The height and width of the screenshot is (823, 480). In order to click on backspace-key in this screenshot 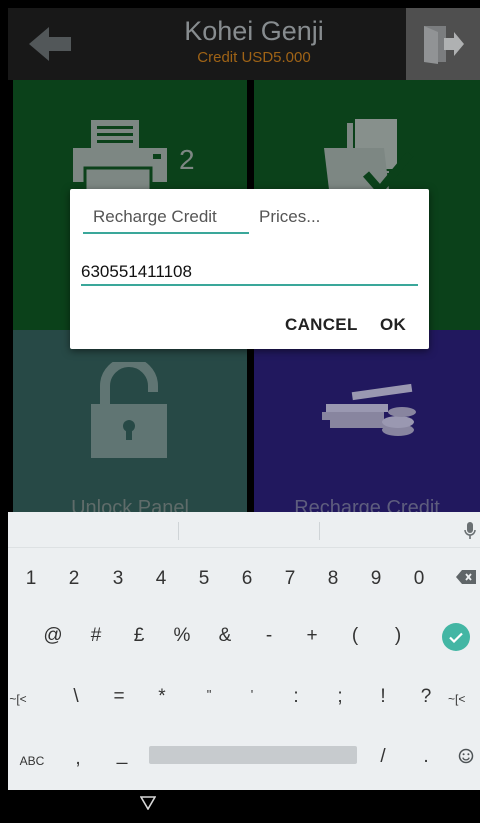, I will do `click(464, 579)`.